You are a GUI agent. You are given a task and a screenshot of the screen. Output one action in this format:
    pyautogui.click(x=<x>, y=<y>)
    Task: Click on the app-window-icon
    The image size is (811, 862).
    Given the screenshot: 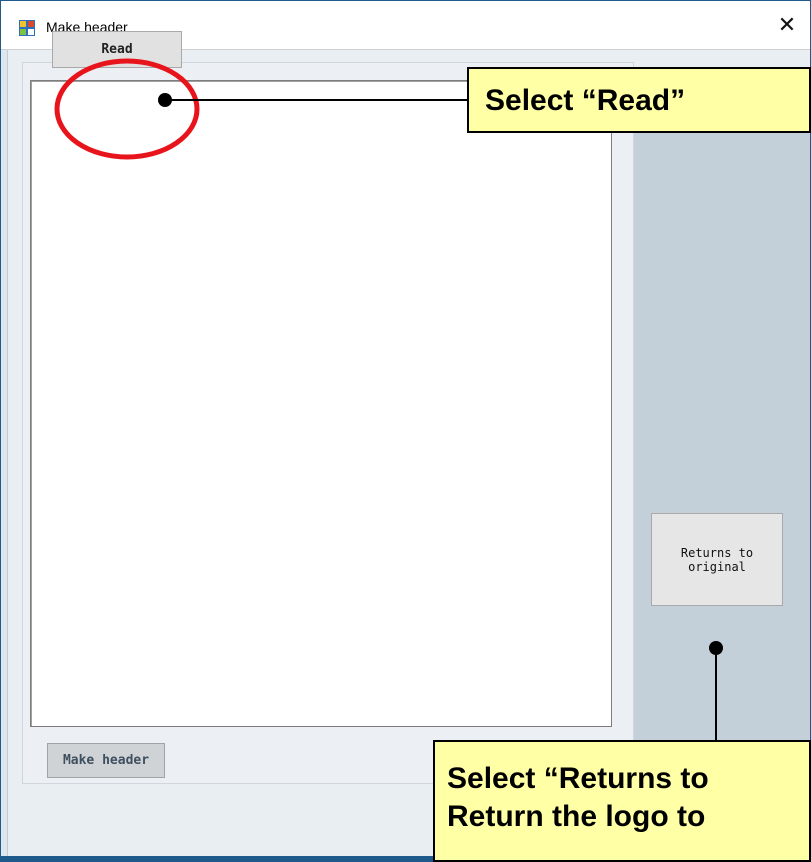 What is the action you would take?
    pyautogui.click(x=27, y=28)
    